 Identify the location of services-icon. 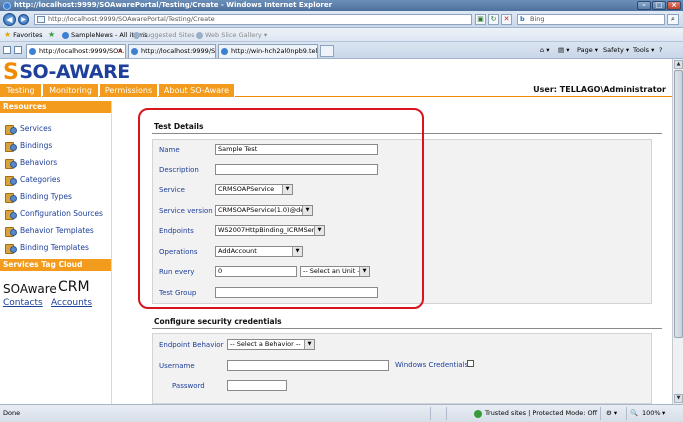
(11, 129).